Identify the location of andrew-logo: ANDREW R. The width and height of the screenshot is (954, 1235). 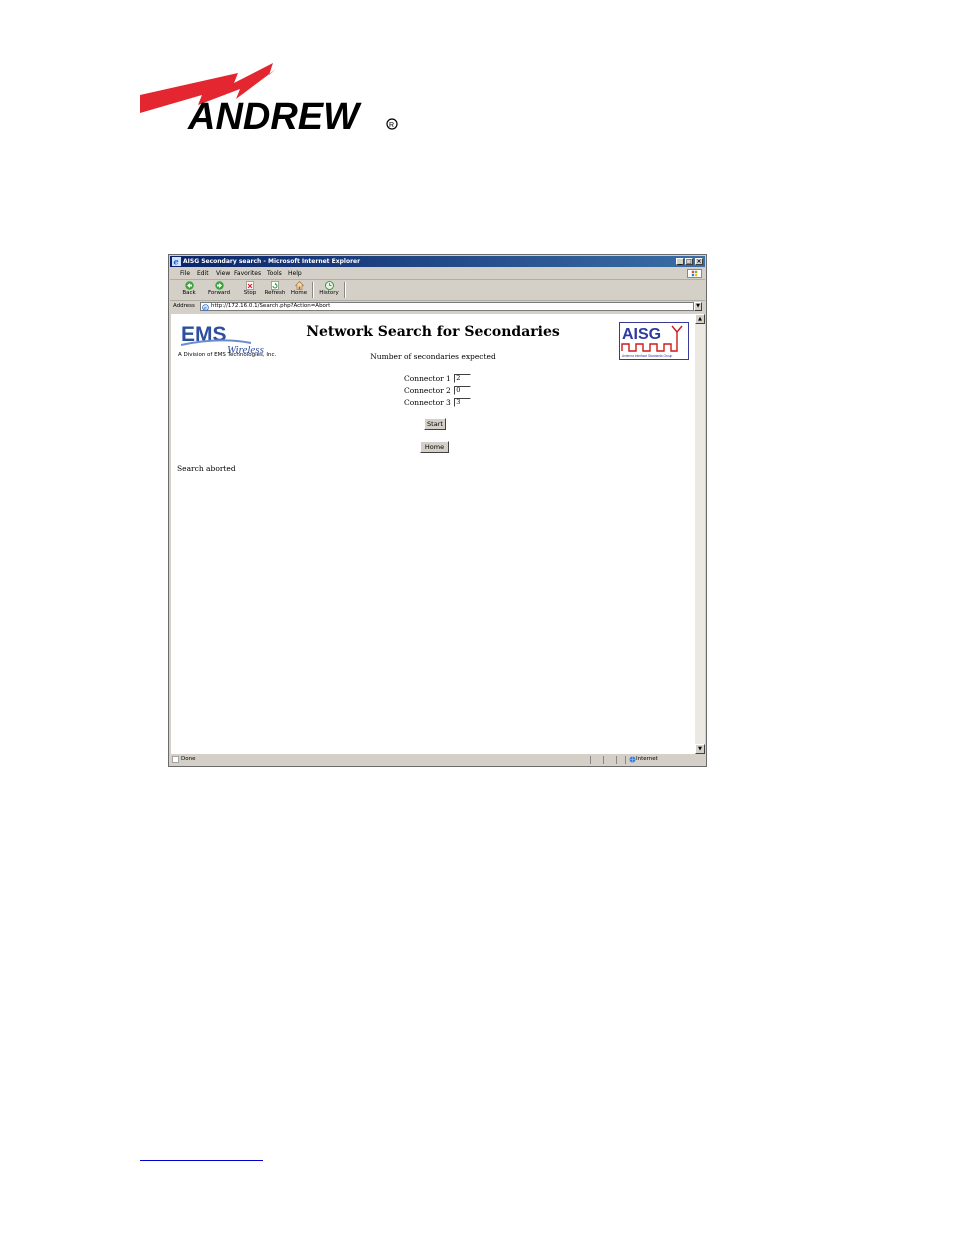
(269, 99).